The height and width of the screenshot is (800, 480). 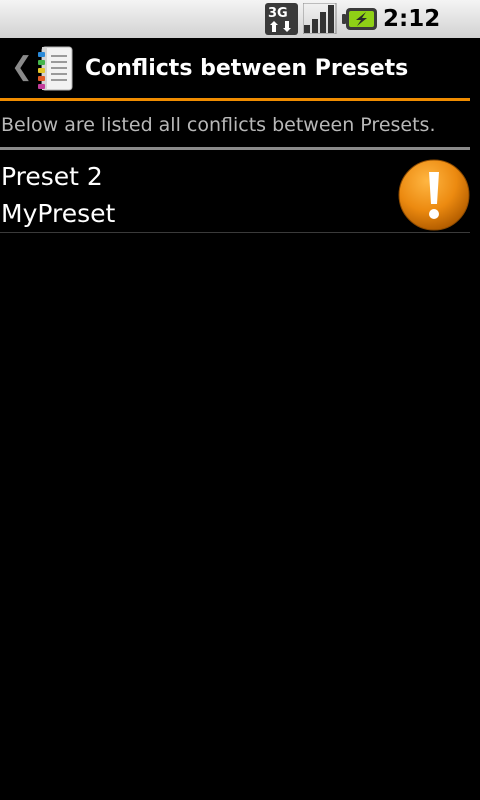 What do you see at coordinates (55, 69) in the screenshot?
I see `notebook-icon` at bounding box center [55, 69].